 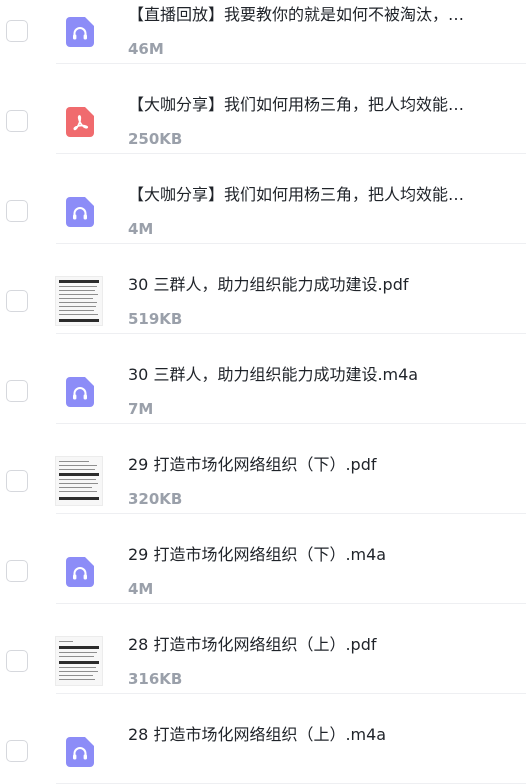 I want to click on file-size: 7M, so click(x=141, y=409).